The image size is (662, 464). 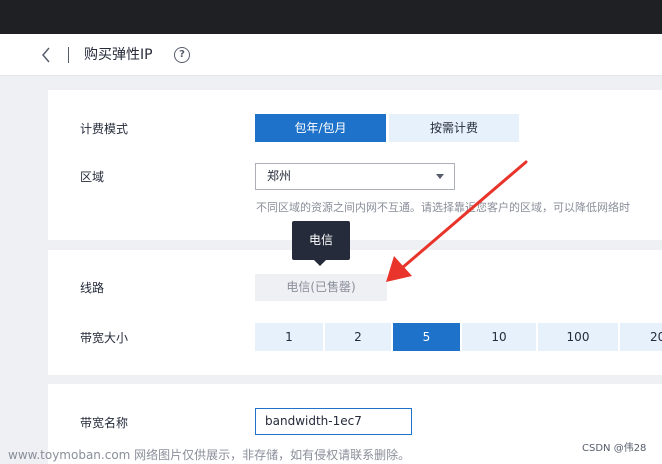 What do you see at coordinates (182, 55) in the screenshot?
I see `help-icon: ?` at bounding box center [182, 55].